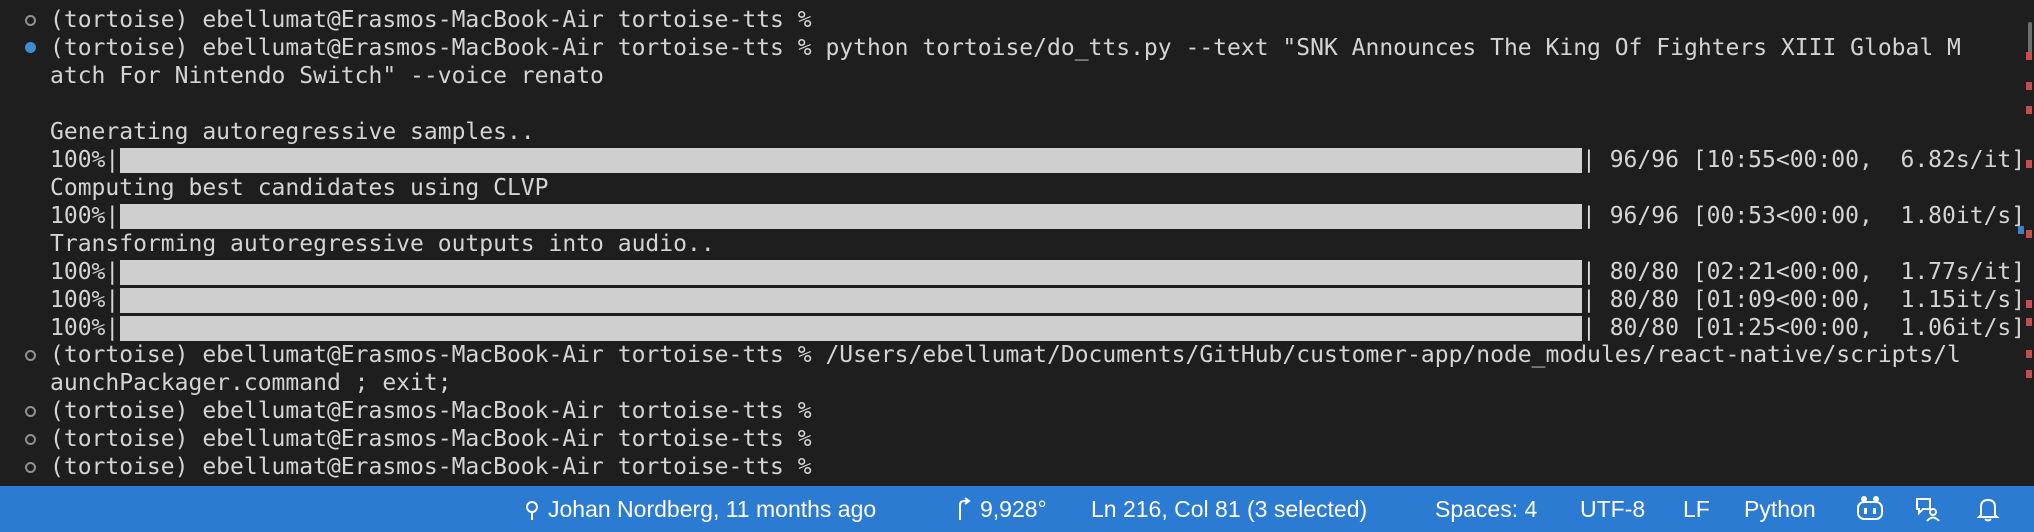 The width and height of the screenshot is (2034, 532). I want to click on eol-item: LF, so click(1696, 509).